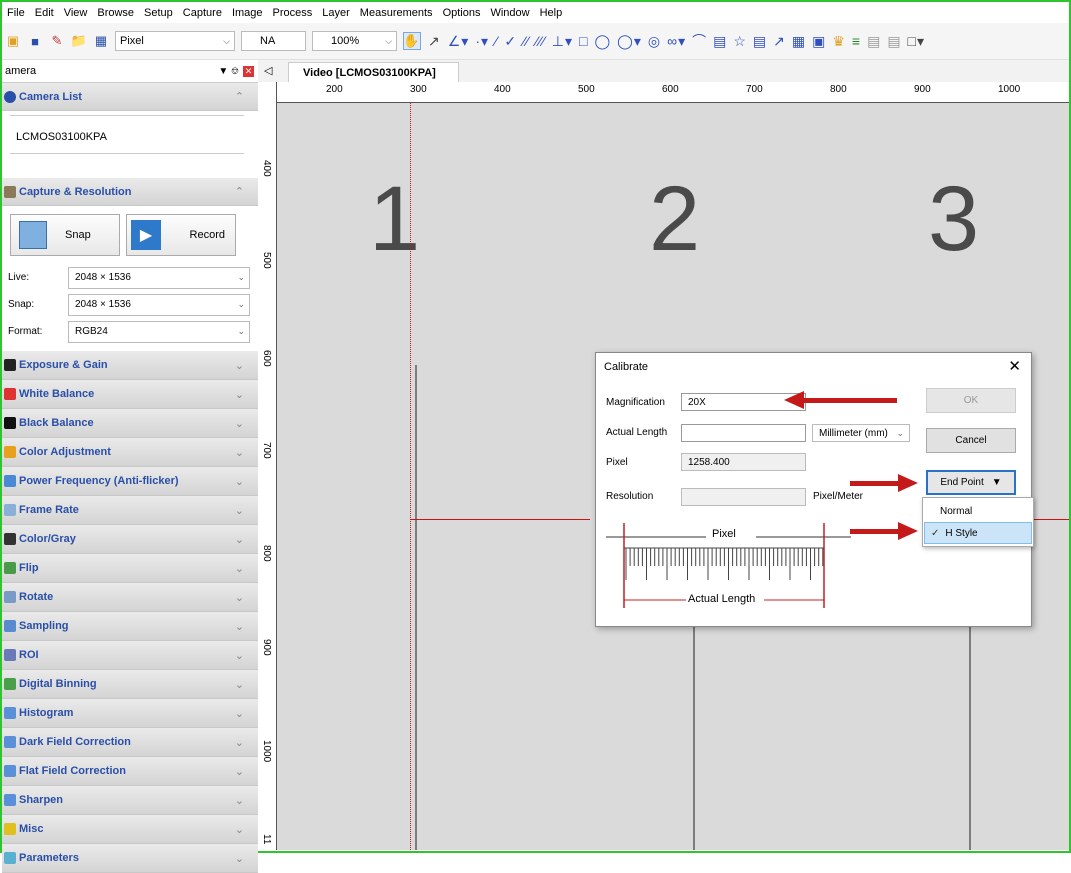 The width and height of the screenshot is (1071, 873). Describe the element at coordinates (130, 423) in the screenshot. I see `section-black-balance: Black Balance ⌄` at that location.